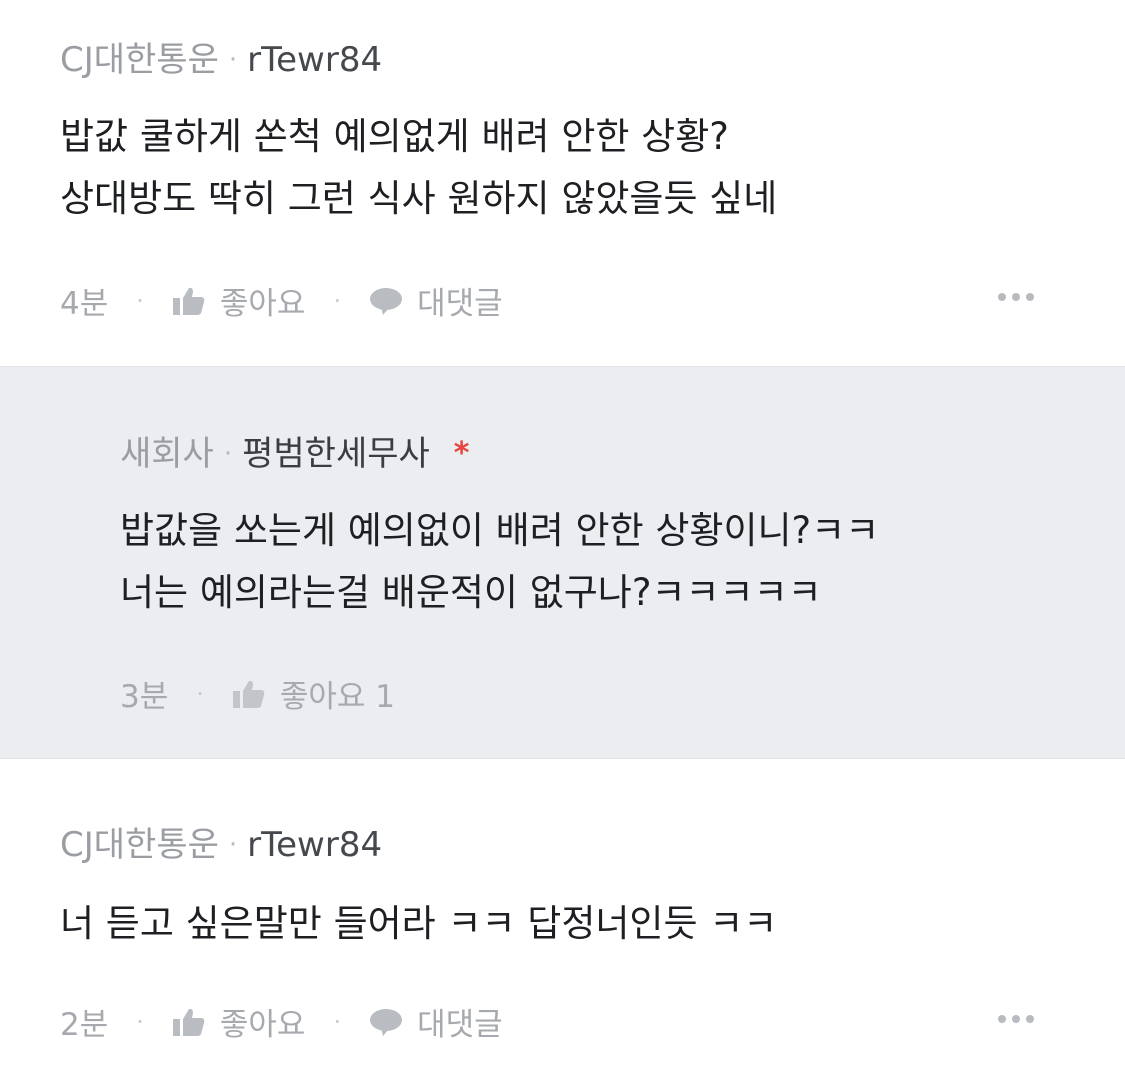 This screenshot has width=1125, height=1071. Describe the element at coordinates (144, 697) in the screenshot. I see `timestamp: 3분` at that location.